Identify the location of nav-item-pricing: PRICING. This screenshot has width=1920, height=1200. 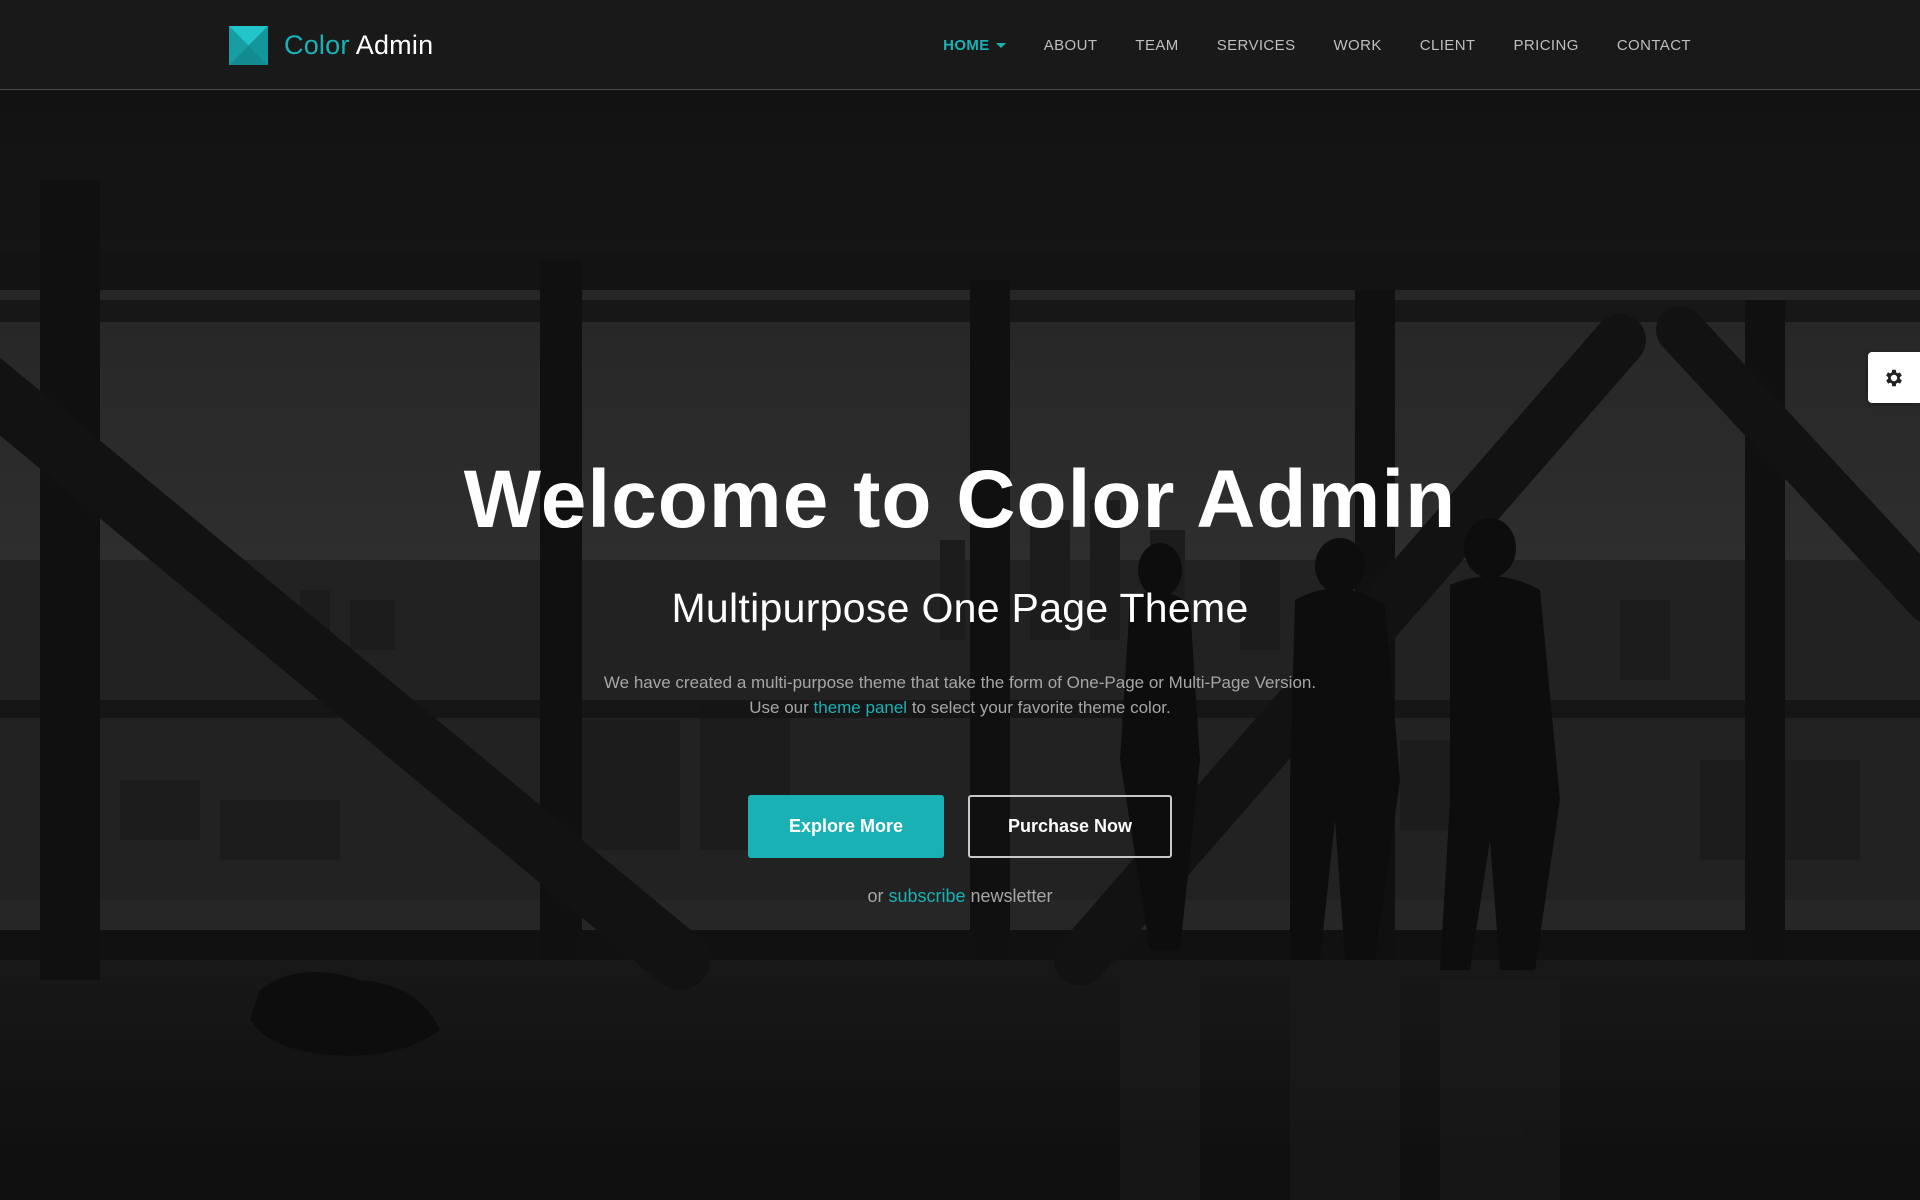
(1546, 45).